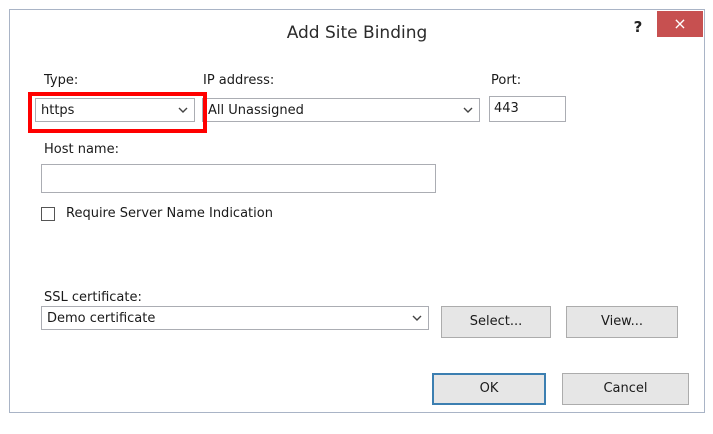 Image resolution: width=713 pixels, height=434 pixels. What do you see at coordinates (169, 213) in the screenshot?
I see `sni-checkbox-label: Require Server Name Indication` at bounding box center [169, 213].